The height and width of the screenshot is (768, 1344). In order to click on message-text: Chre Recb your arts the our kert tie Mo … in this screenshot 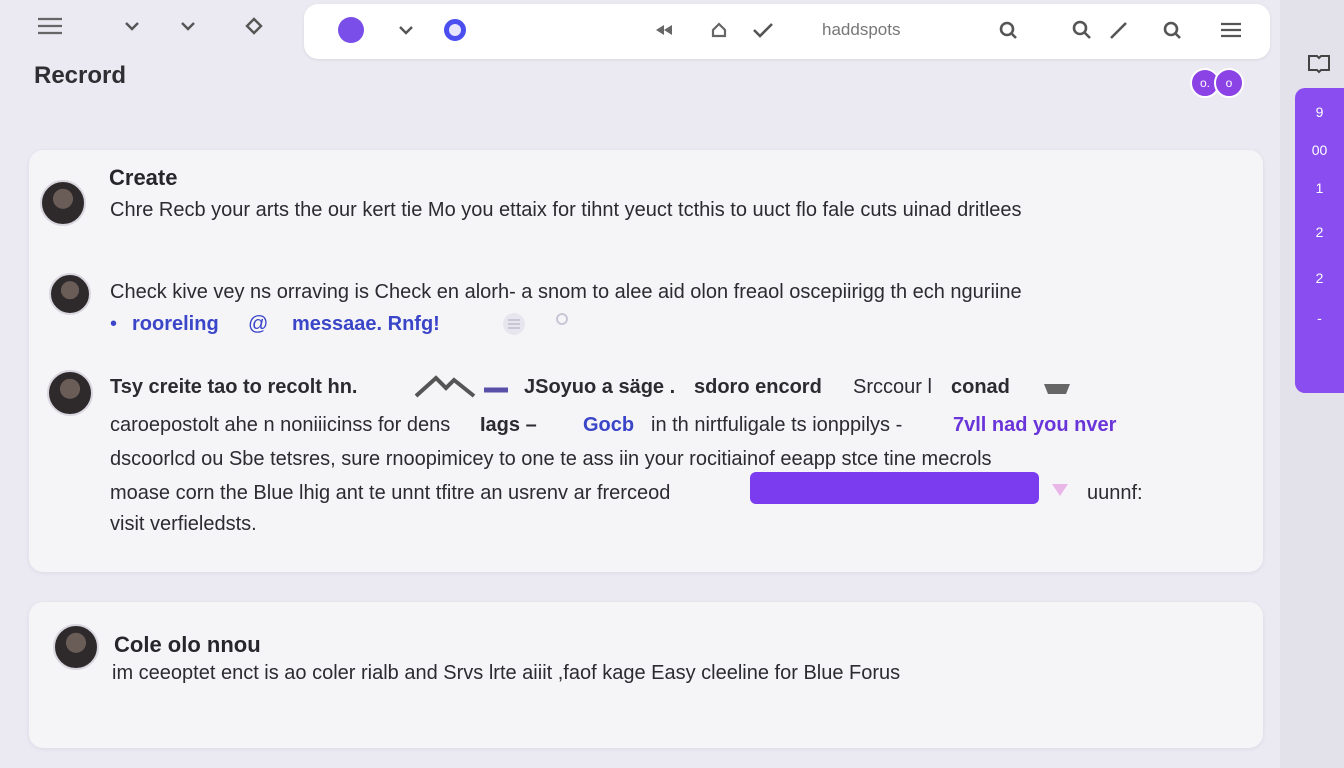, I will do `click(566, 210)`.